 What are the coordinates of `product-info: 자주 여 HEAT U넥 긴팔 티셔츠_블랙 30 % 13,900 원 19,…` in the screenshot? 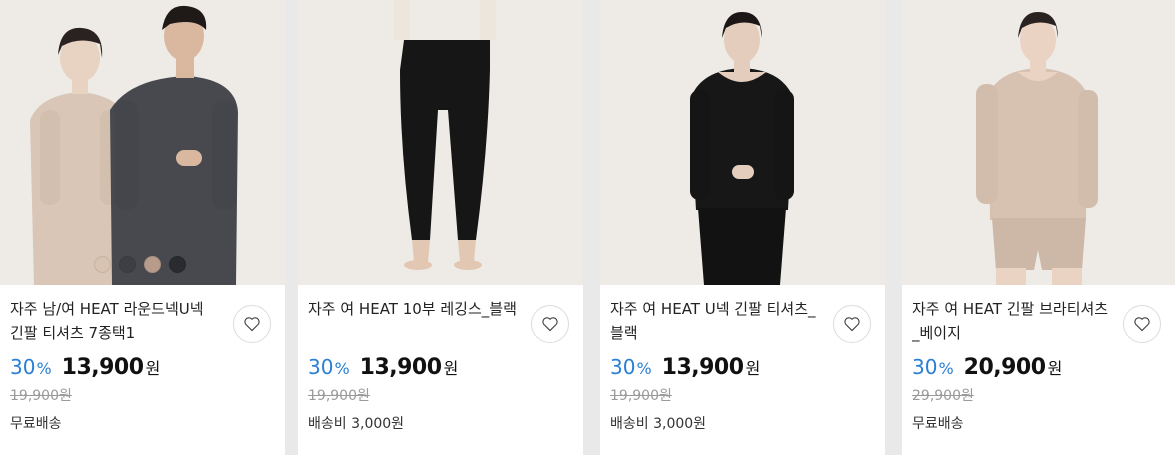 It's located at (742, 359).